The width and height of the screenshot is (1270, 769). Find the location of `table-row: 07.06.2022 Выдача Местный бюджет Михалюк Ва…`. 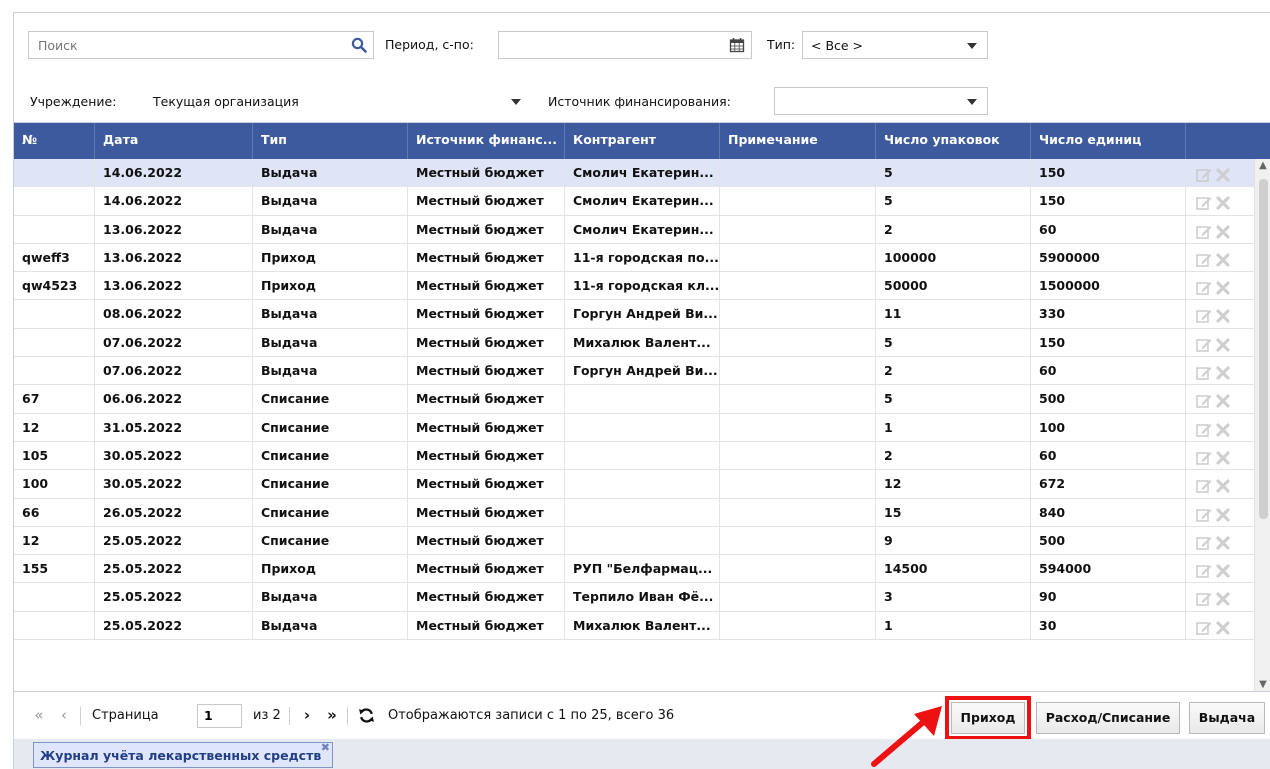

table-row: 07.06.2022 Выдача Местный бюджет Михалюк Ва… is located at coordinates (634, 343).